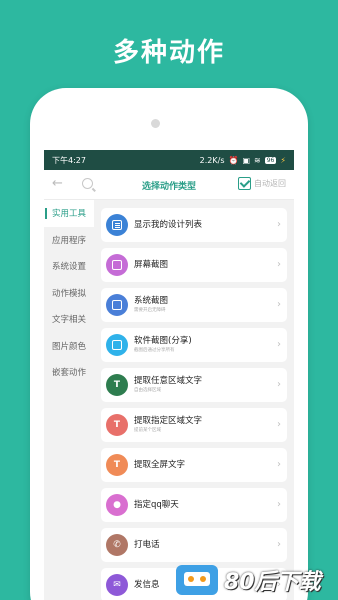  I want to click on promo-title: 多种动作, so click(168, 53).